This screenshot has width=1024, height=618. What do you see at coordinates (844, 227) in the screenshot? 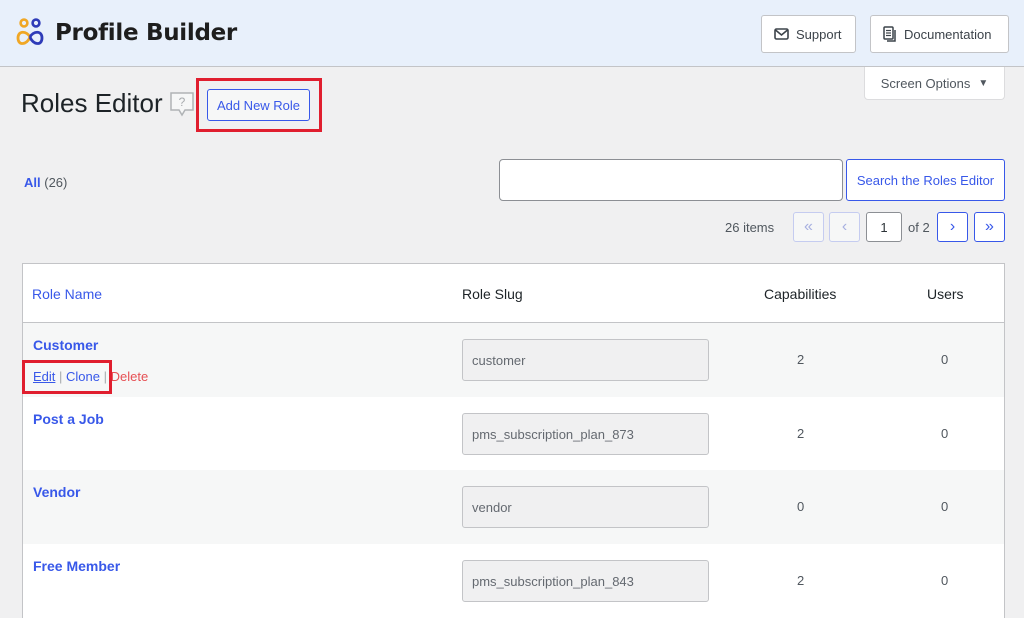
I see `prev-page-button: ‹` at bounding box center [844, 227].